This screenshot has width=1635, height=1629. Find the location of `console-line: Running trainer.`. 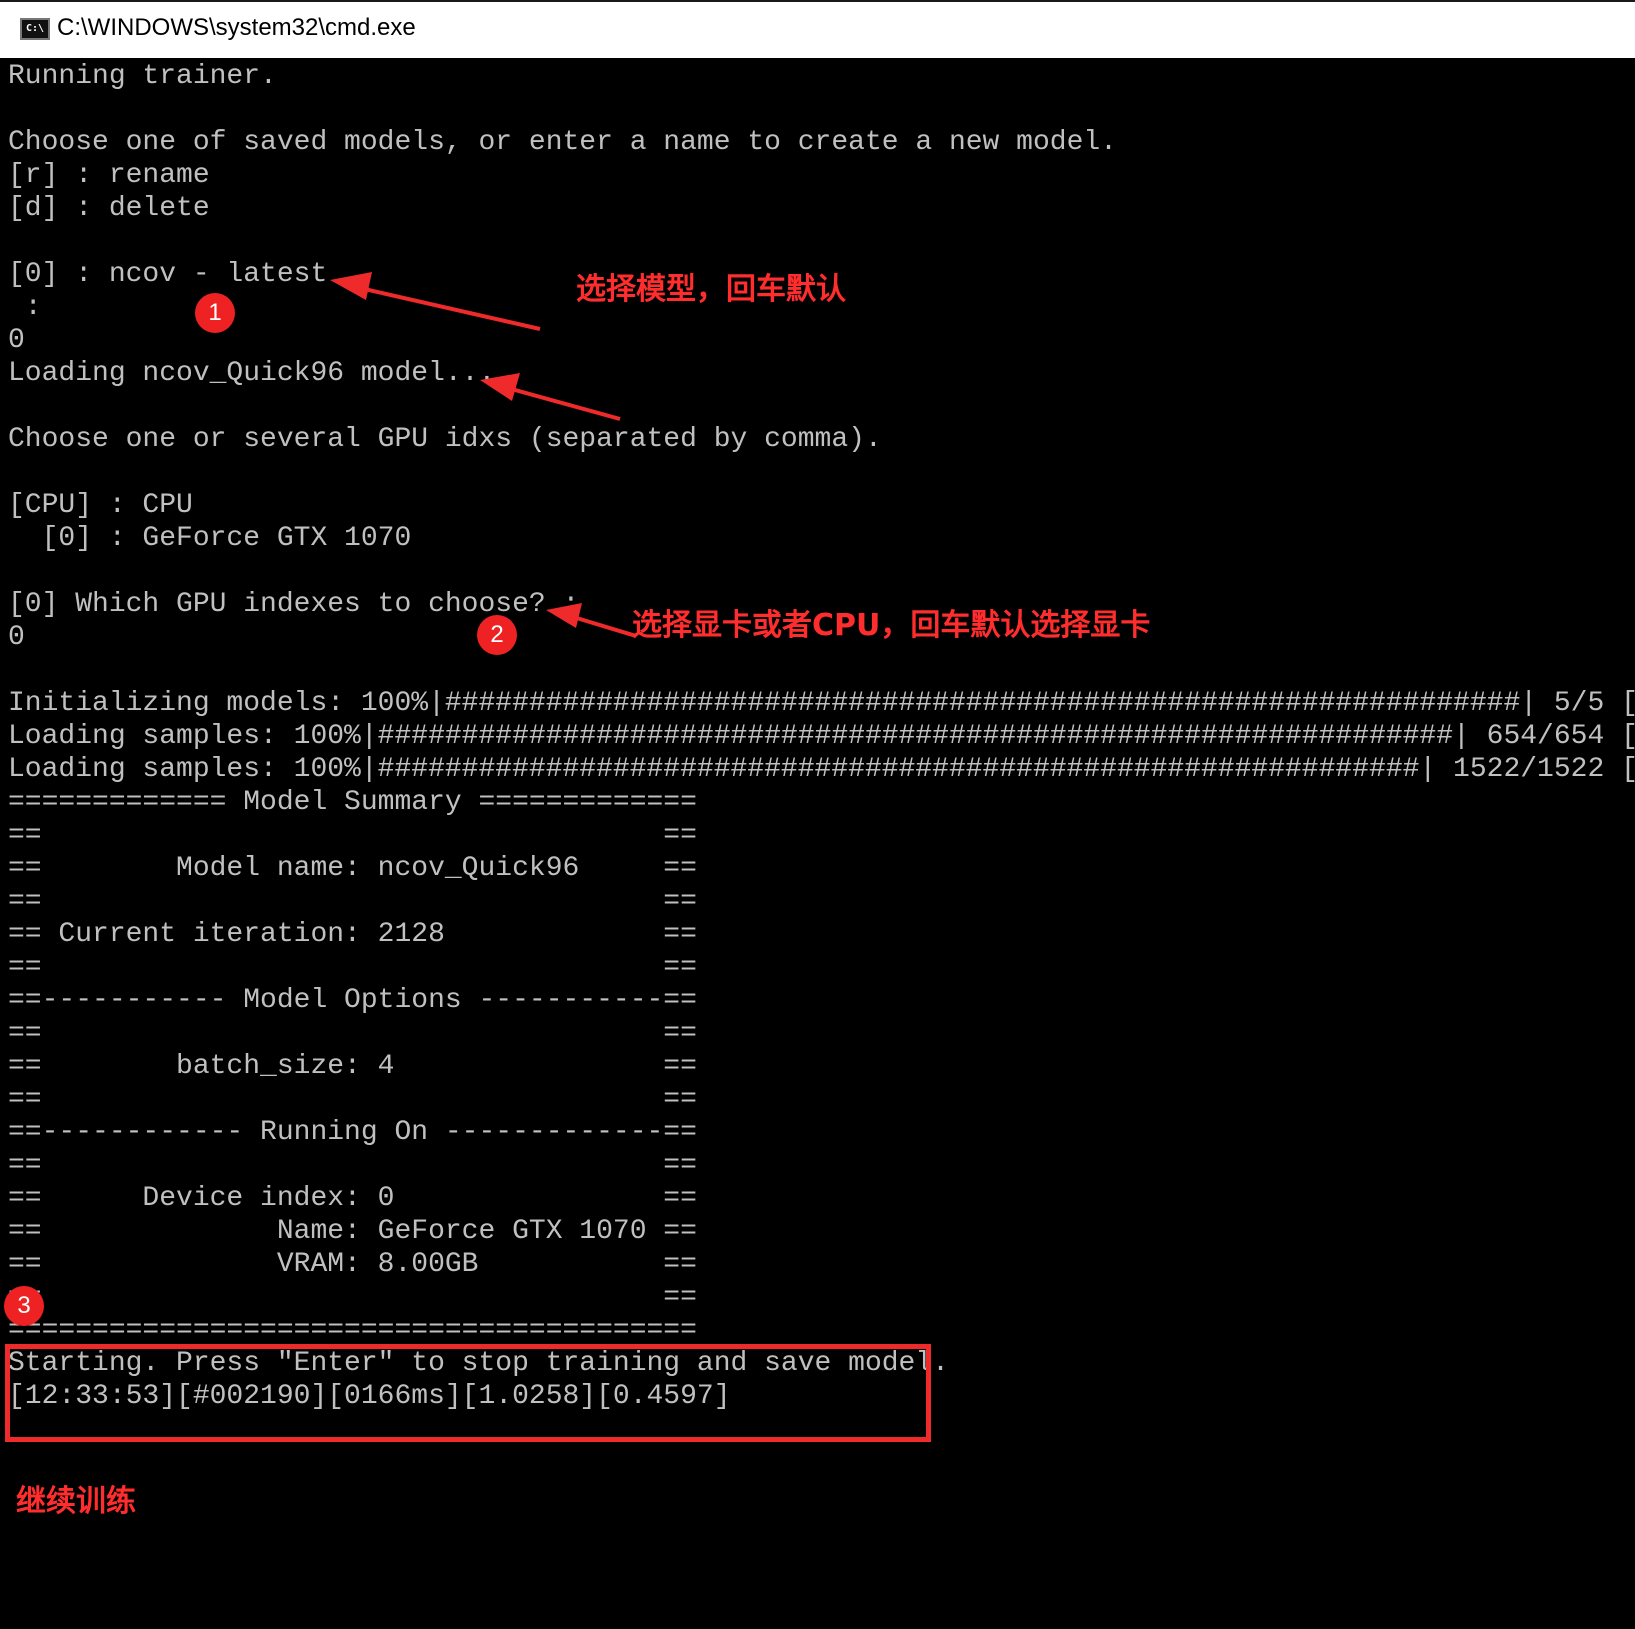

console-line: Running trainer. is located at coordinates (142, 76).